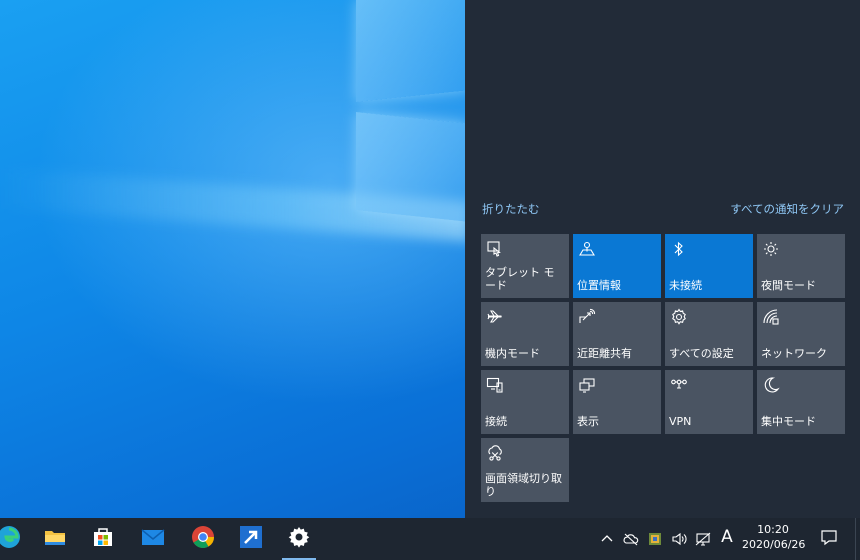  I want to click on tile-screen-snip: 画面領域切り取り, so click(525, 470).